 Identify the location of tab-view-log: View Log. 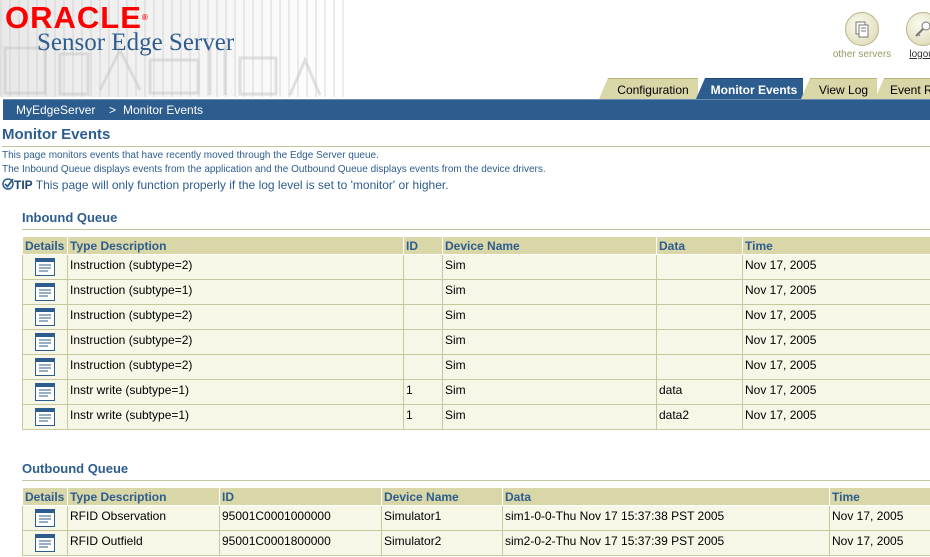
(839, 88).